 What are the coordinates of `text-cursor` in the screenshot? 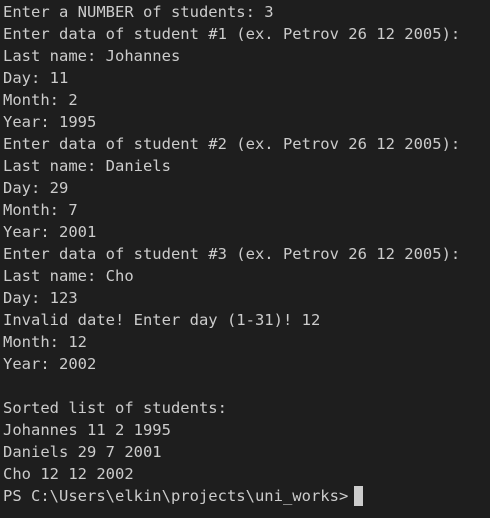 It's located at (359, 496).